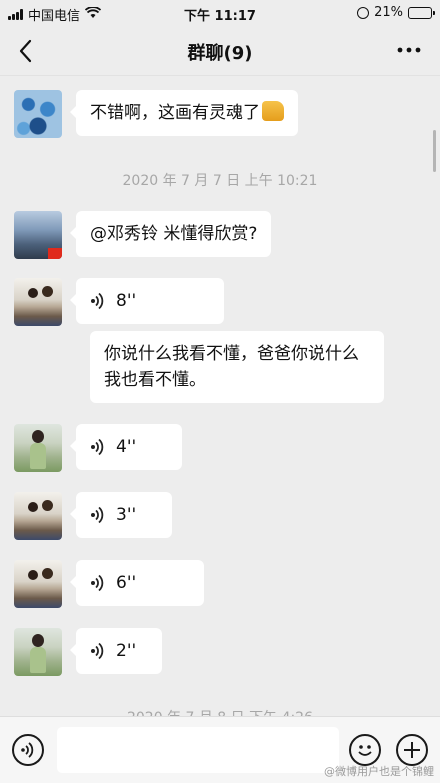  I want to click on battery-percent: 21%, so click(388, 12).